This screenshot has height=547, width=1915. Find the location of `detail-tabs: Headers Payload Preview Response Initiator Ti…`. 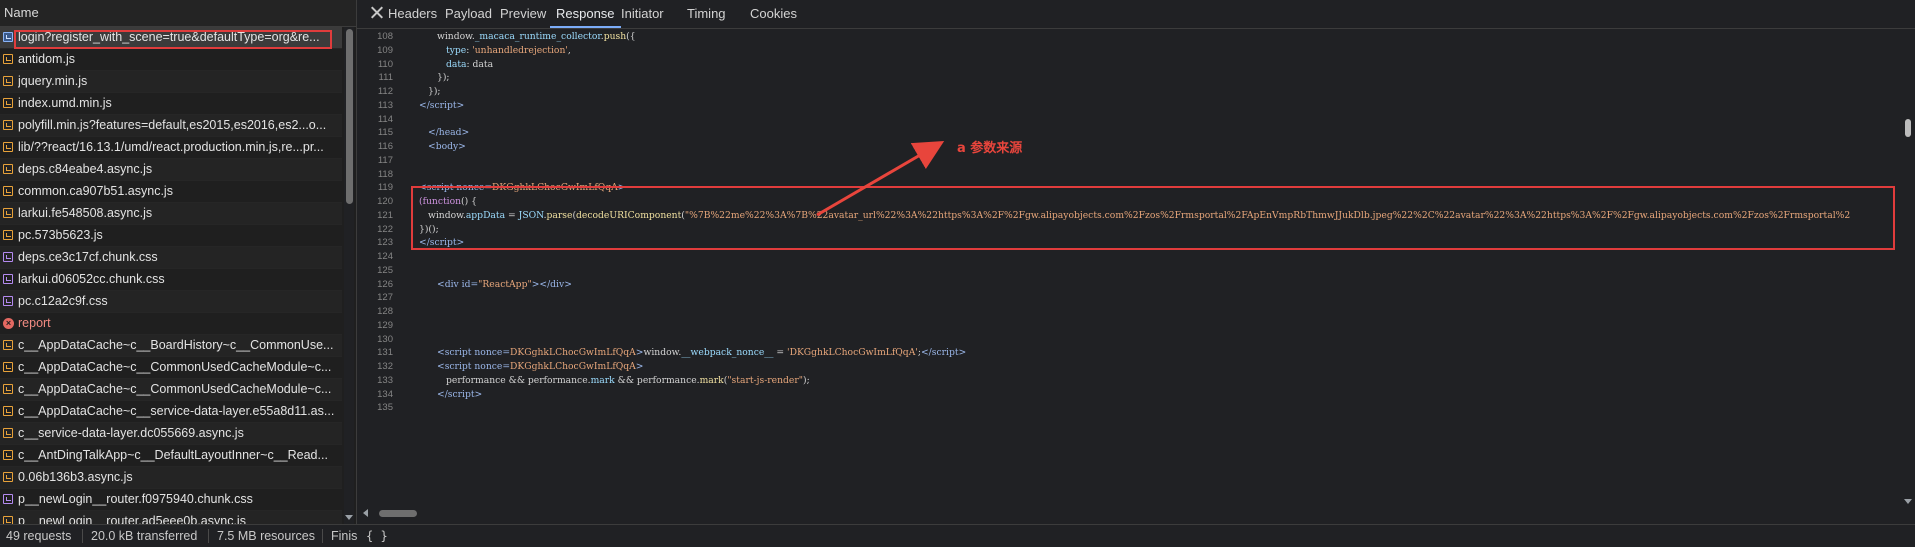

detail-tabs: Headers Payload Preview Response Initiator Ti… is located at coordinates (1136, 14).